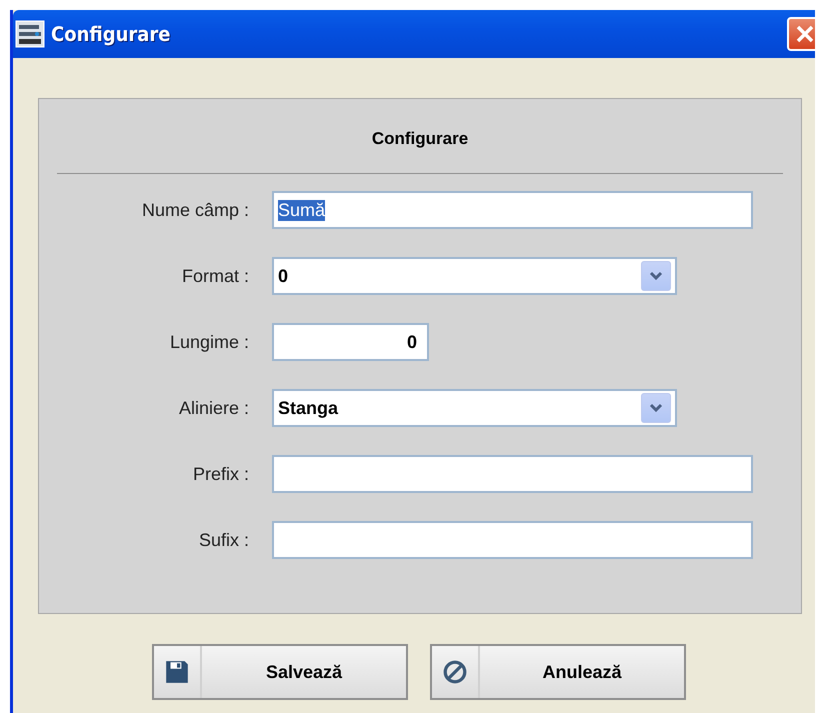 This screenshot has width=818, height=713. What do you see at coordinates (111, 34) in the screenshot?
I see `window-title: Configurare` at bounding box center [111, 34].